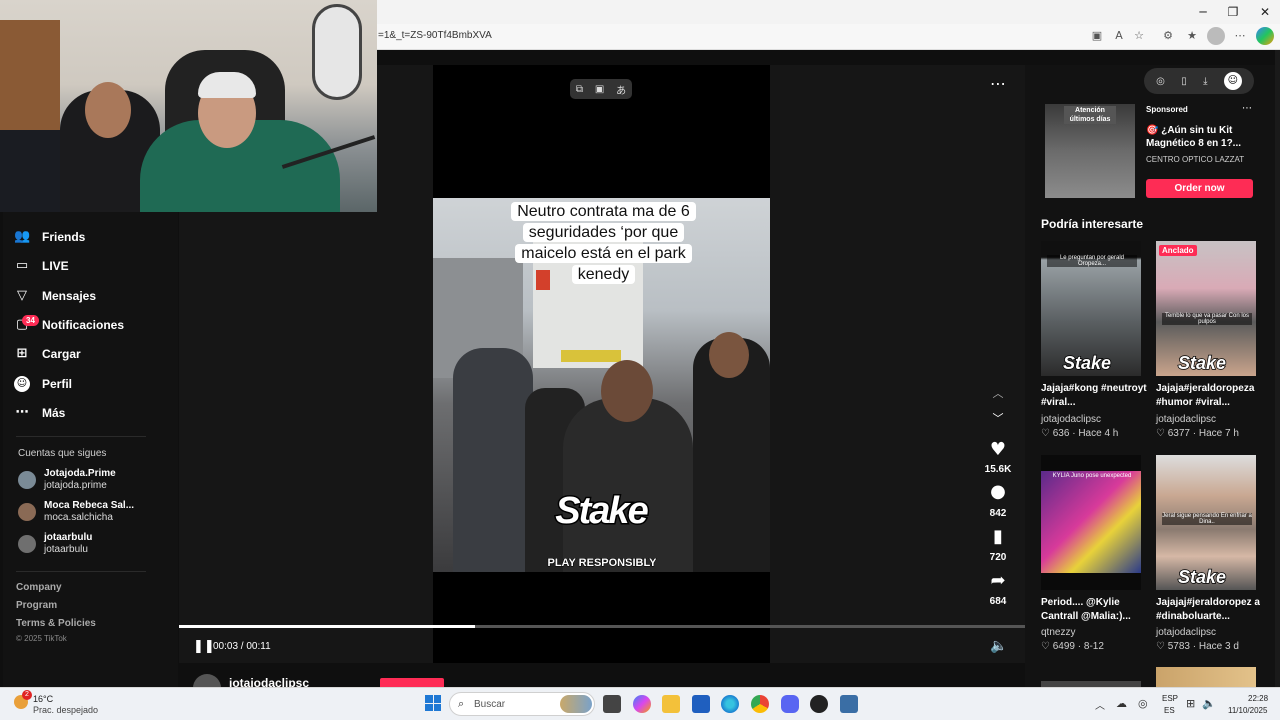 The height and width of the screenshot is (720, 1280). Describe the element at coordinates (89, 237) in the screenshot. I see `sidebar-item-friends: 👥 Friends` at that location.